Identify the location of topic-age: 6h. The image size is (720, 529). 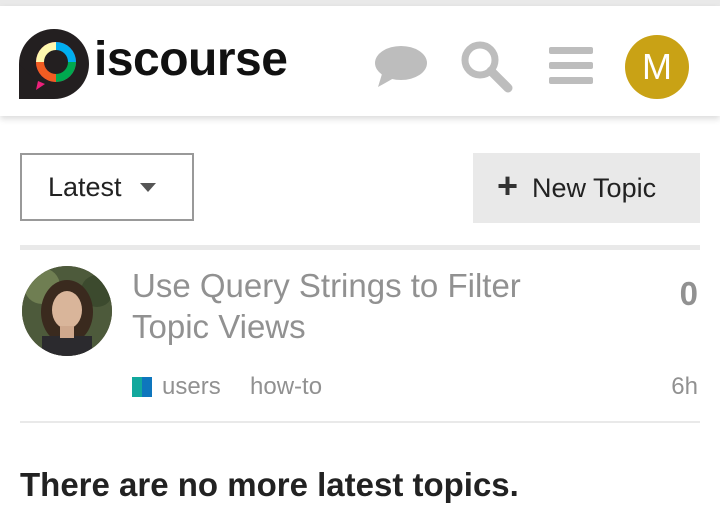
(684, 387).